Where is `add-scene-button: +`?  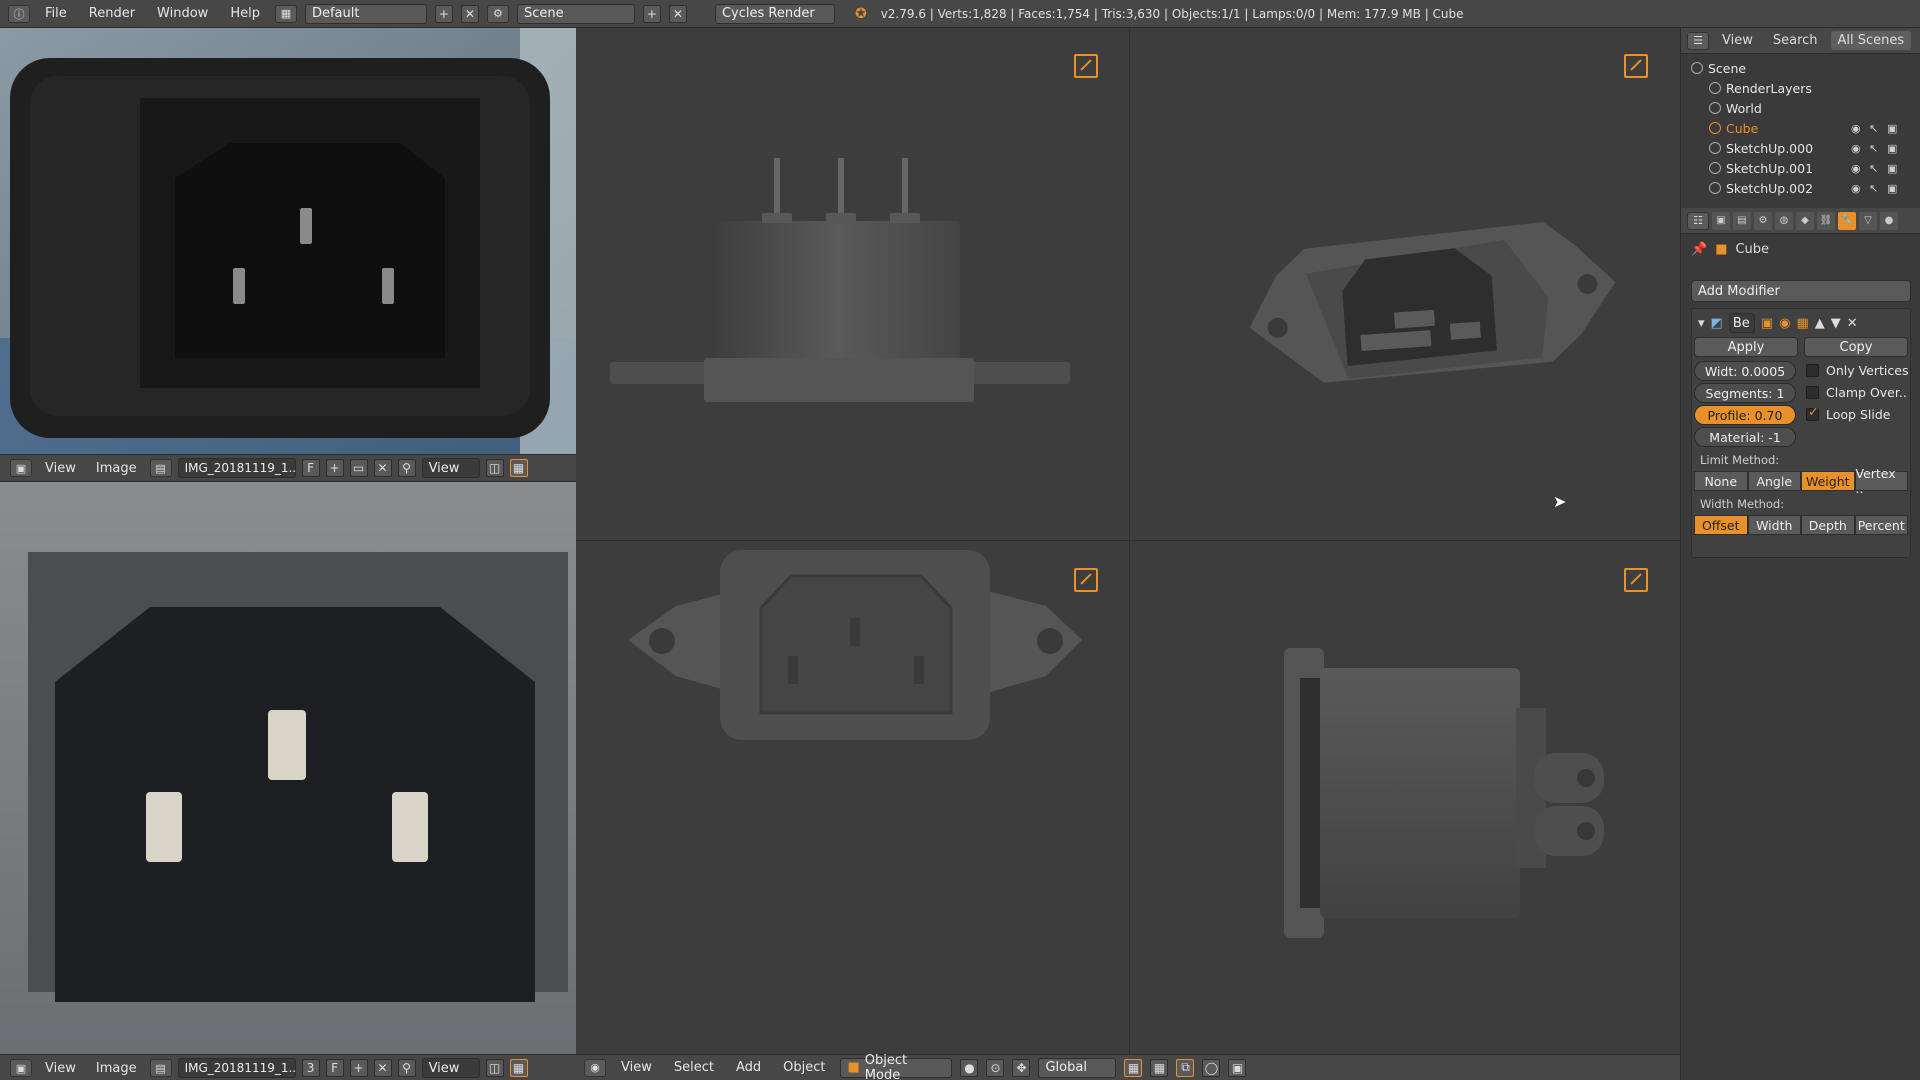 add-scene-button: + is located at coordinates (651, 13).